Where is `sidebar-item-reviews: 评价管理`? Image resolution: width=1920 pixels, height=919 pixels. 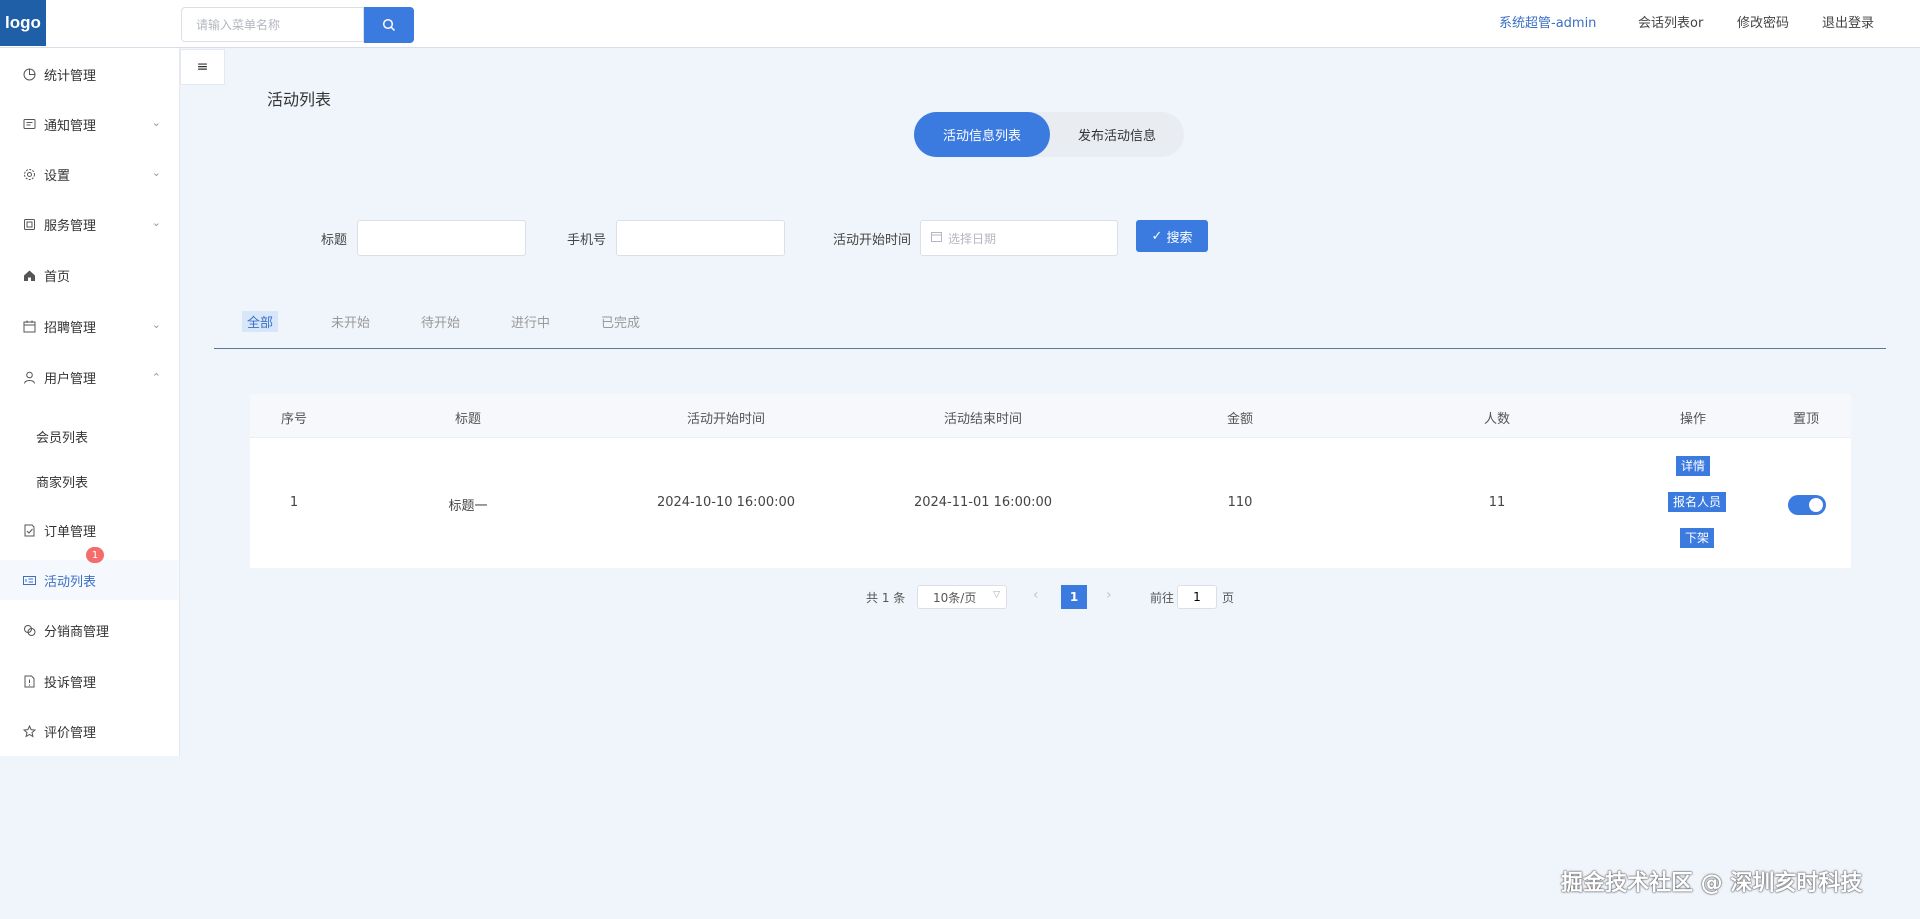
sidebar-item-reviews: 评价管理 is located at coordinates (89, 731).